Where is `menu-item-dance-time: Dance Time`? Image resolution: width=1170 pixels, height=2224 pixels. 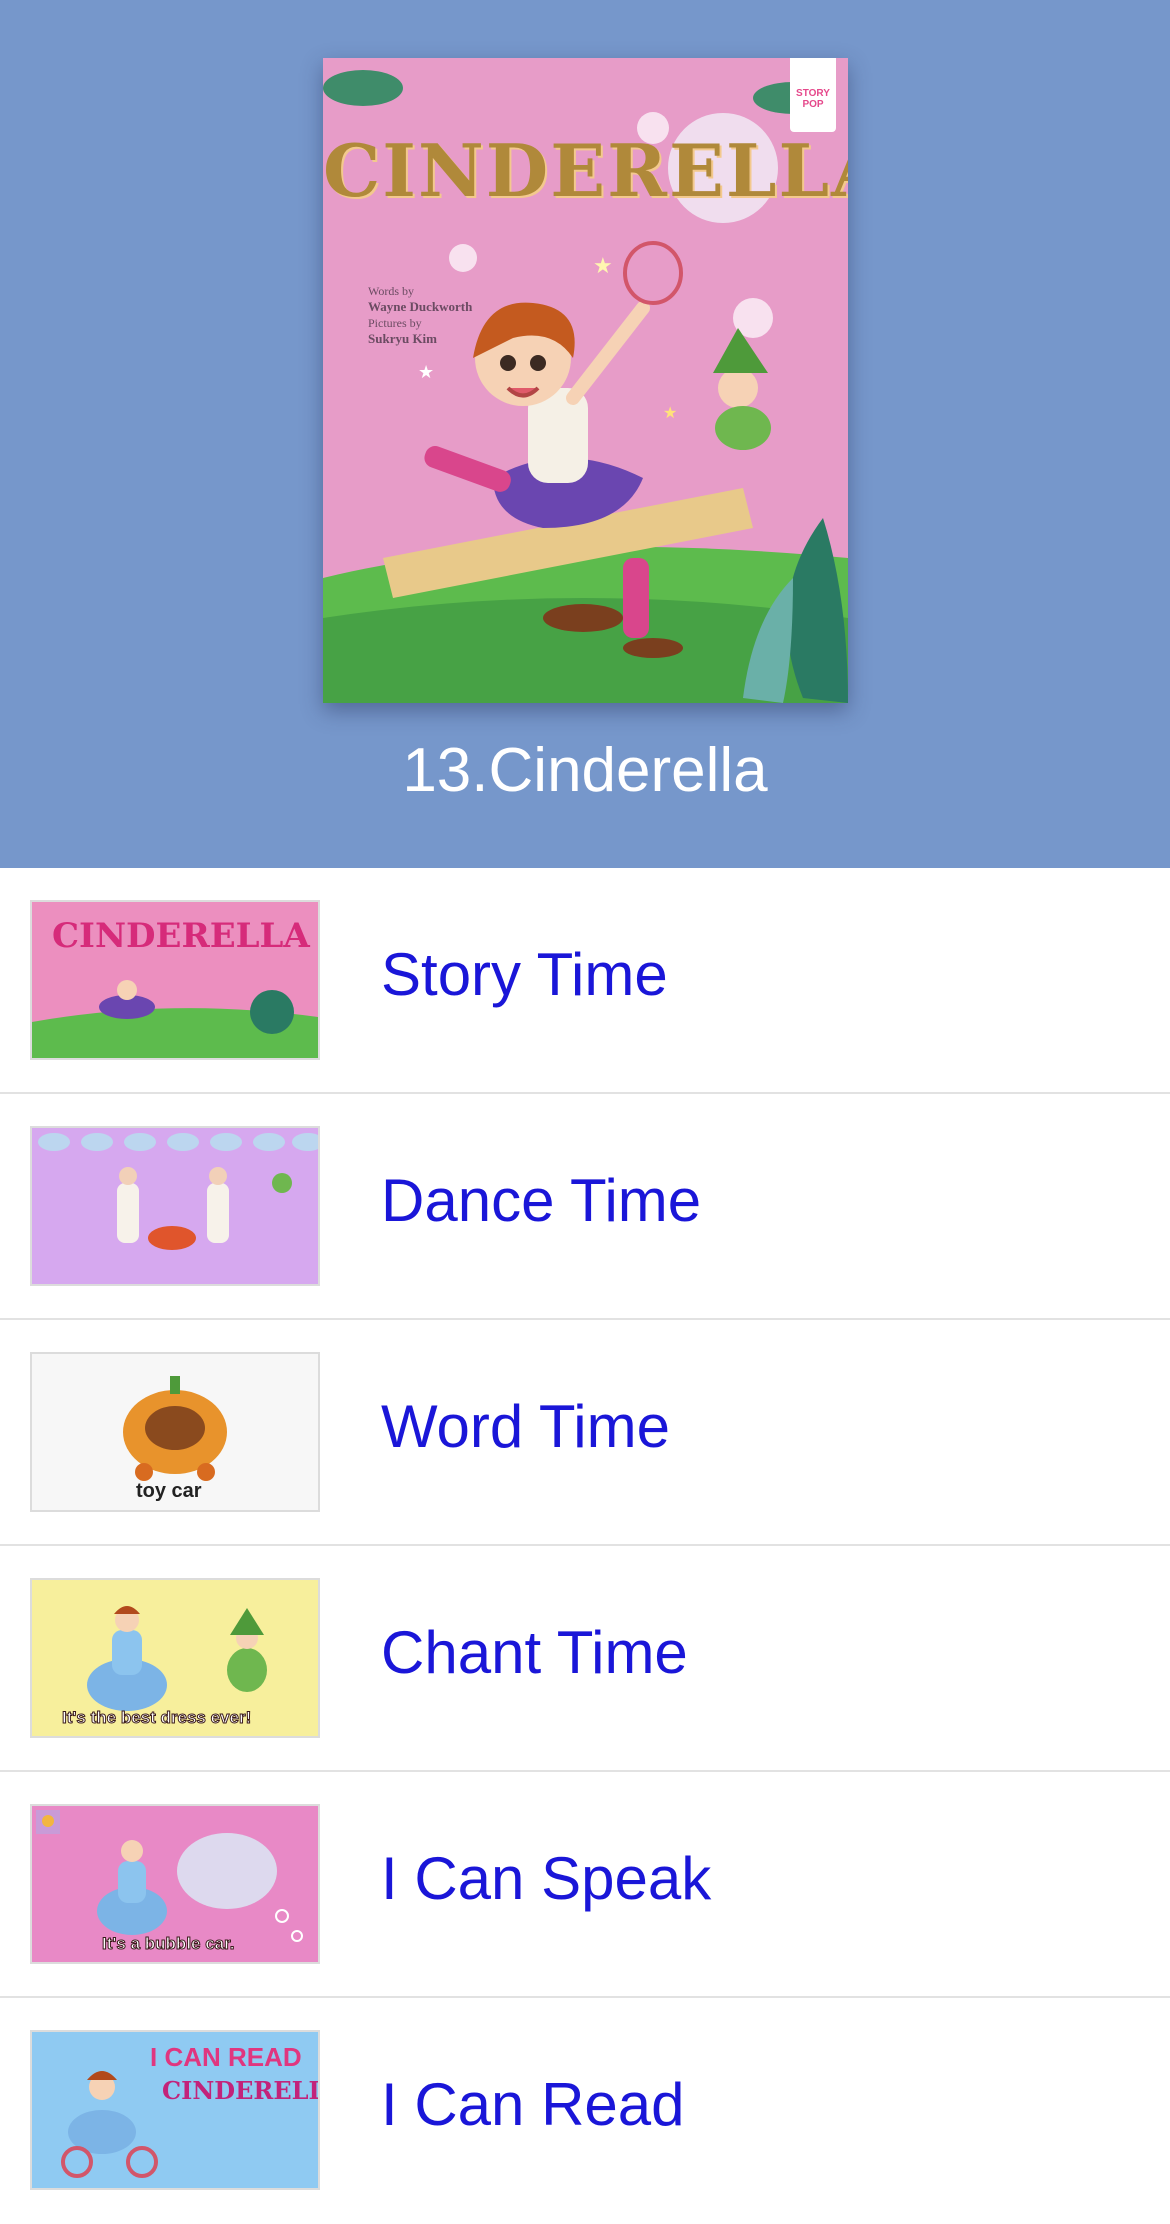 menu-item-dance-time: Dance Time is located at coordinates (585, 1207).